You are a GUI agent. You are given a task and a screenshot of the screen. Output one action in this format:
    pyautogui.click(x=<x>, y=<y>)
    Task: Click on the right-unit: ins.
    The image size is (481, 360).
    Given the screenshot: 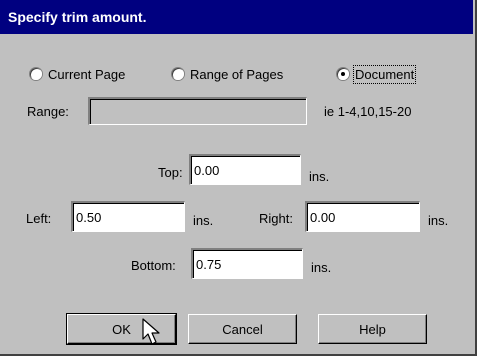 What is the action you would take?
    pyautogui.click(x=438, y=220)
    